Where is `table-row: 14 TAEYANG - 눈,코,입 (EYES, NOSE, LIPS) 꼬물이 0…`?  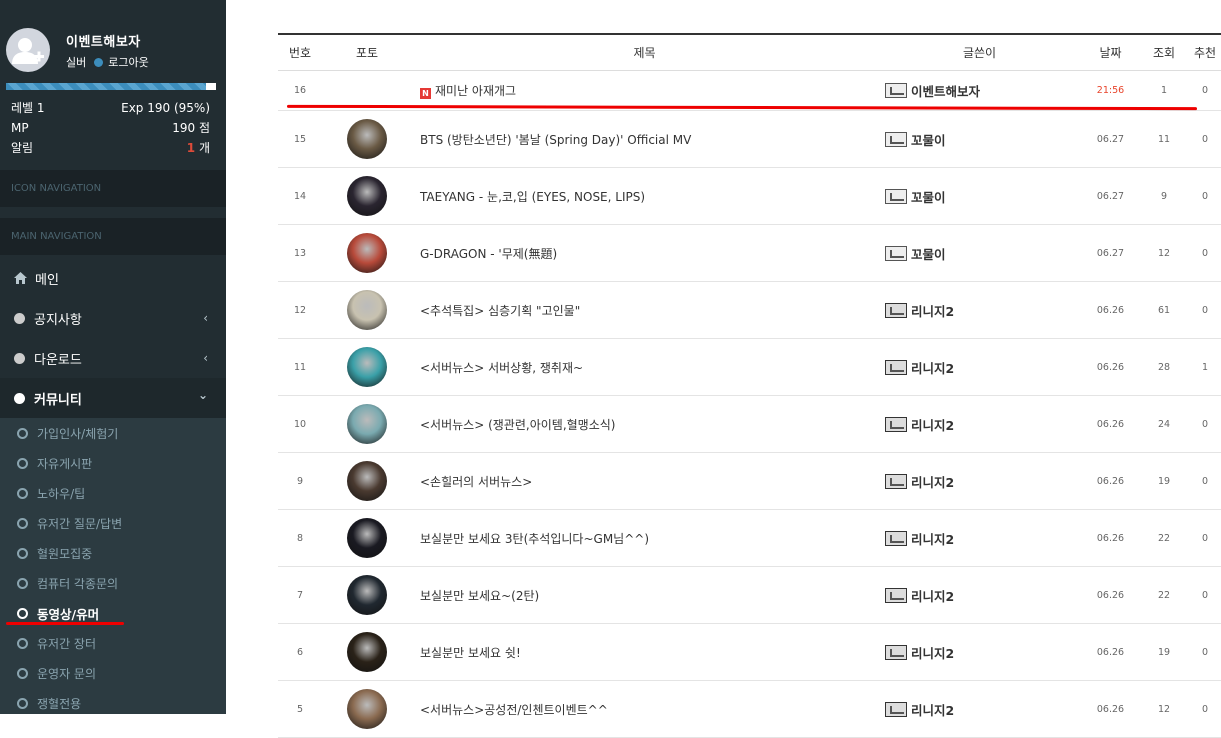 table-row: 14 TAEYANG - 눈,코,입 (EYES, NOSE, LIPS) 꼬물이 0… is located at coordinates (749, 196).